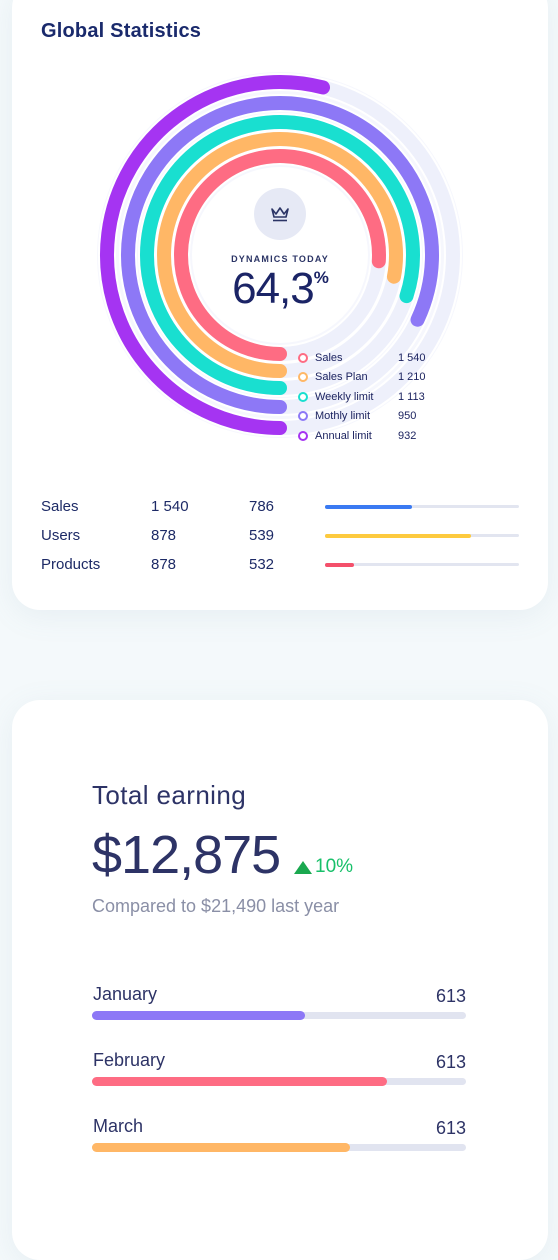 The image size is (558, 1260). What do you see at coordinates (280, 259) in the screenshot?
I see `dynamics-label: DYNAMICS TODAY` at bounding box center [280, 259].